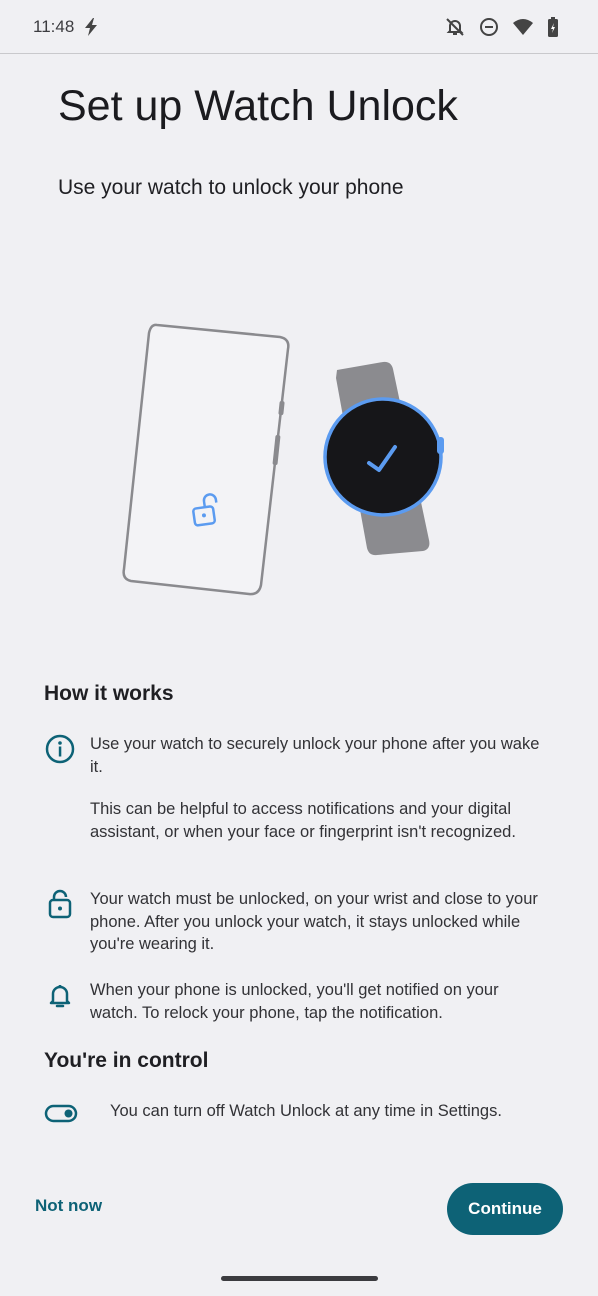  Describe the element at coordinates (299, 1278) in the screenshot. I see `navigation-handle` at that location.